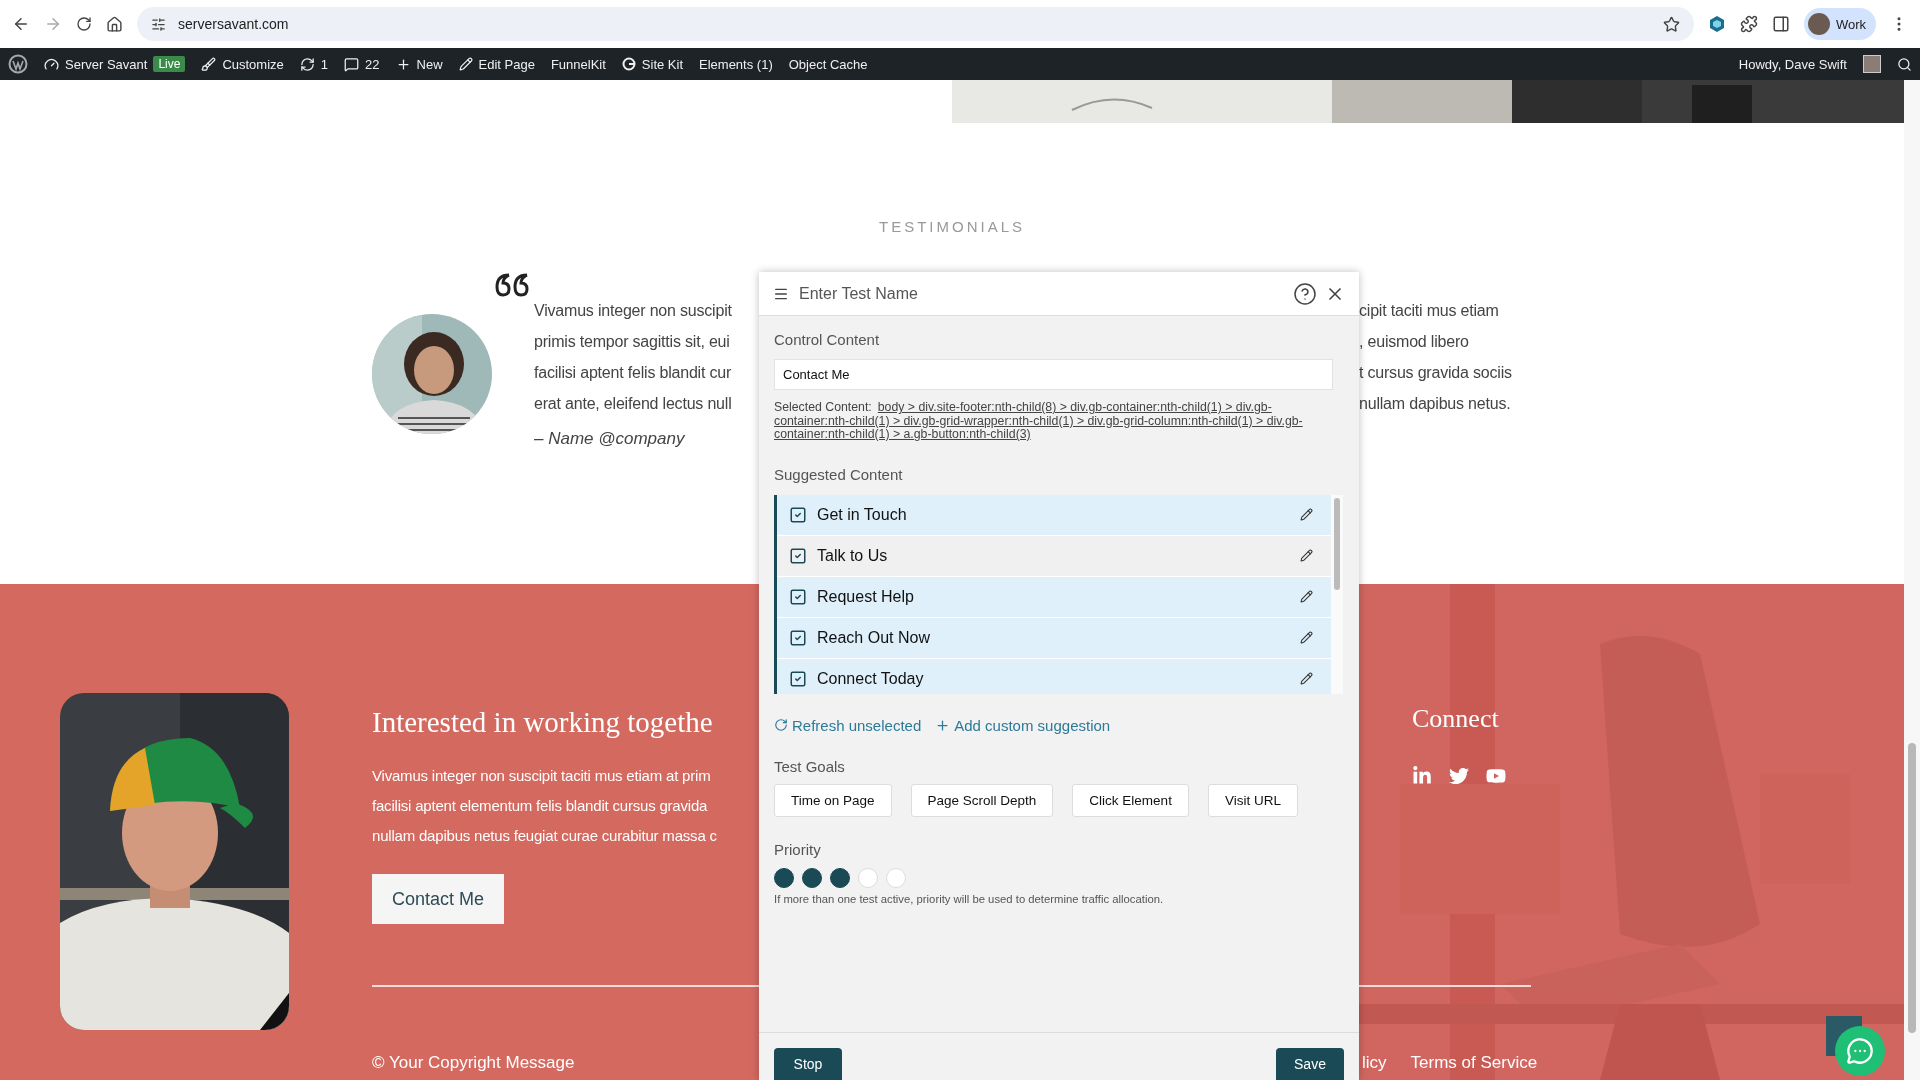 The image size is (1920, 1080). Describe the element at coordinates (952, 226) in the screenshot. I see `section-heading: TESTIMONIALS` at that location.